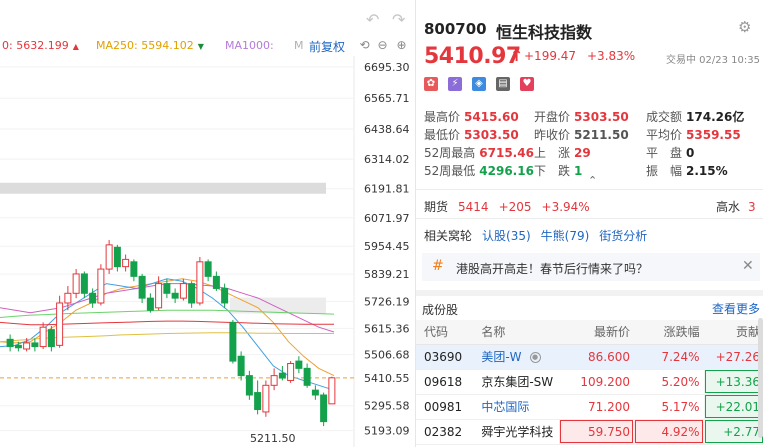  Describe the element at coordinates (596, 382) in the screenshot. I see `row-price: 109.200` at that location.